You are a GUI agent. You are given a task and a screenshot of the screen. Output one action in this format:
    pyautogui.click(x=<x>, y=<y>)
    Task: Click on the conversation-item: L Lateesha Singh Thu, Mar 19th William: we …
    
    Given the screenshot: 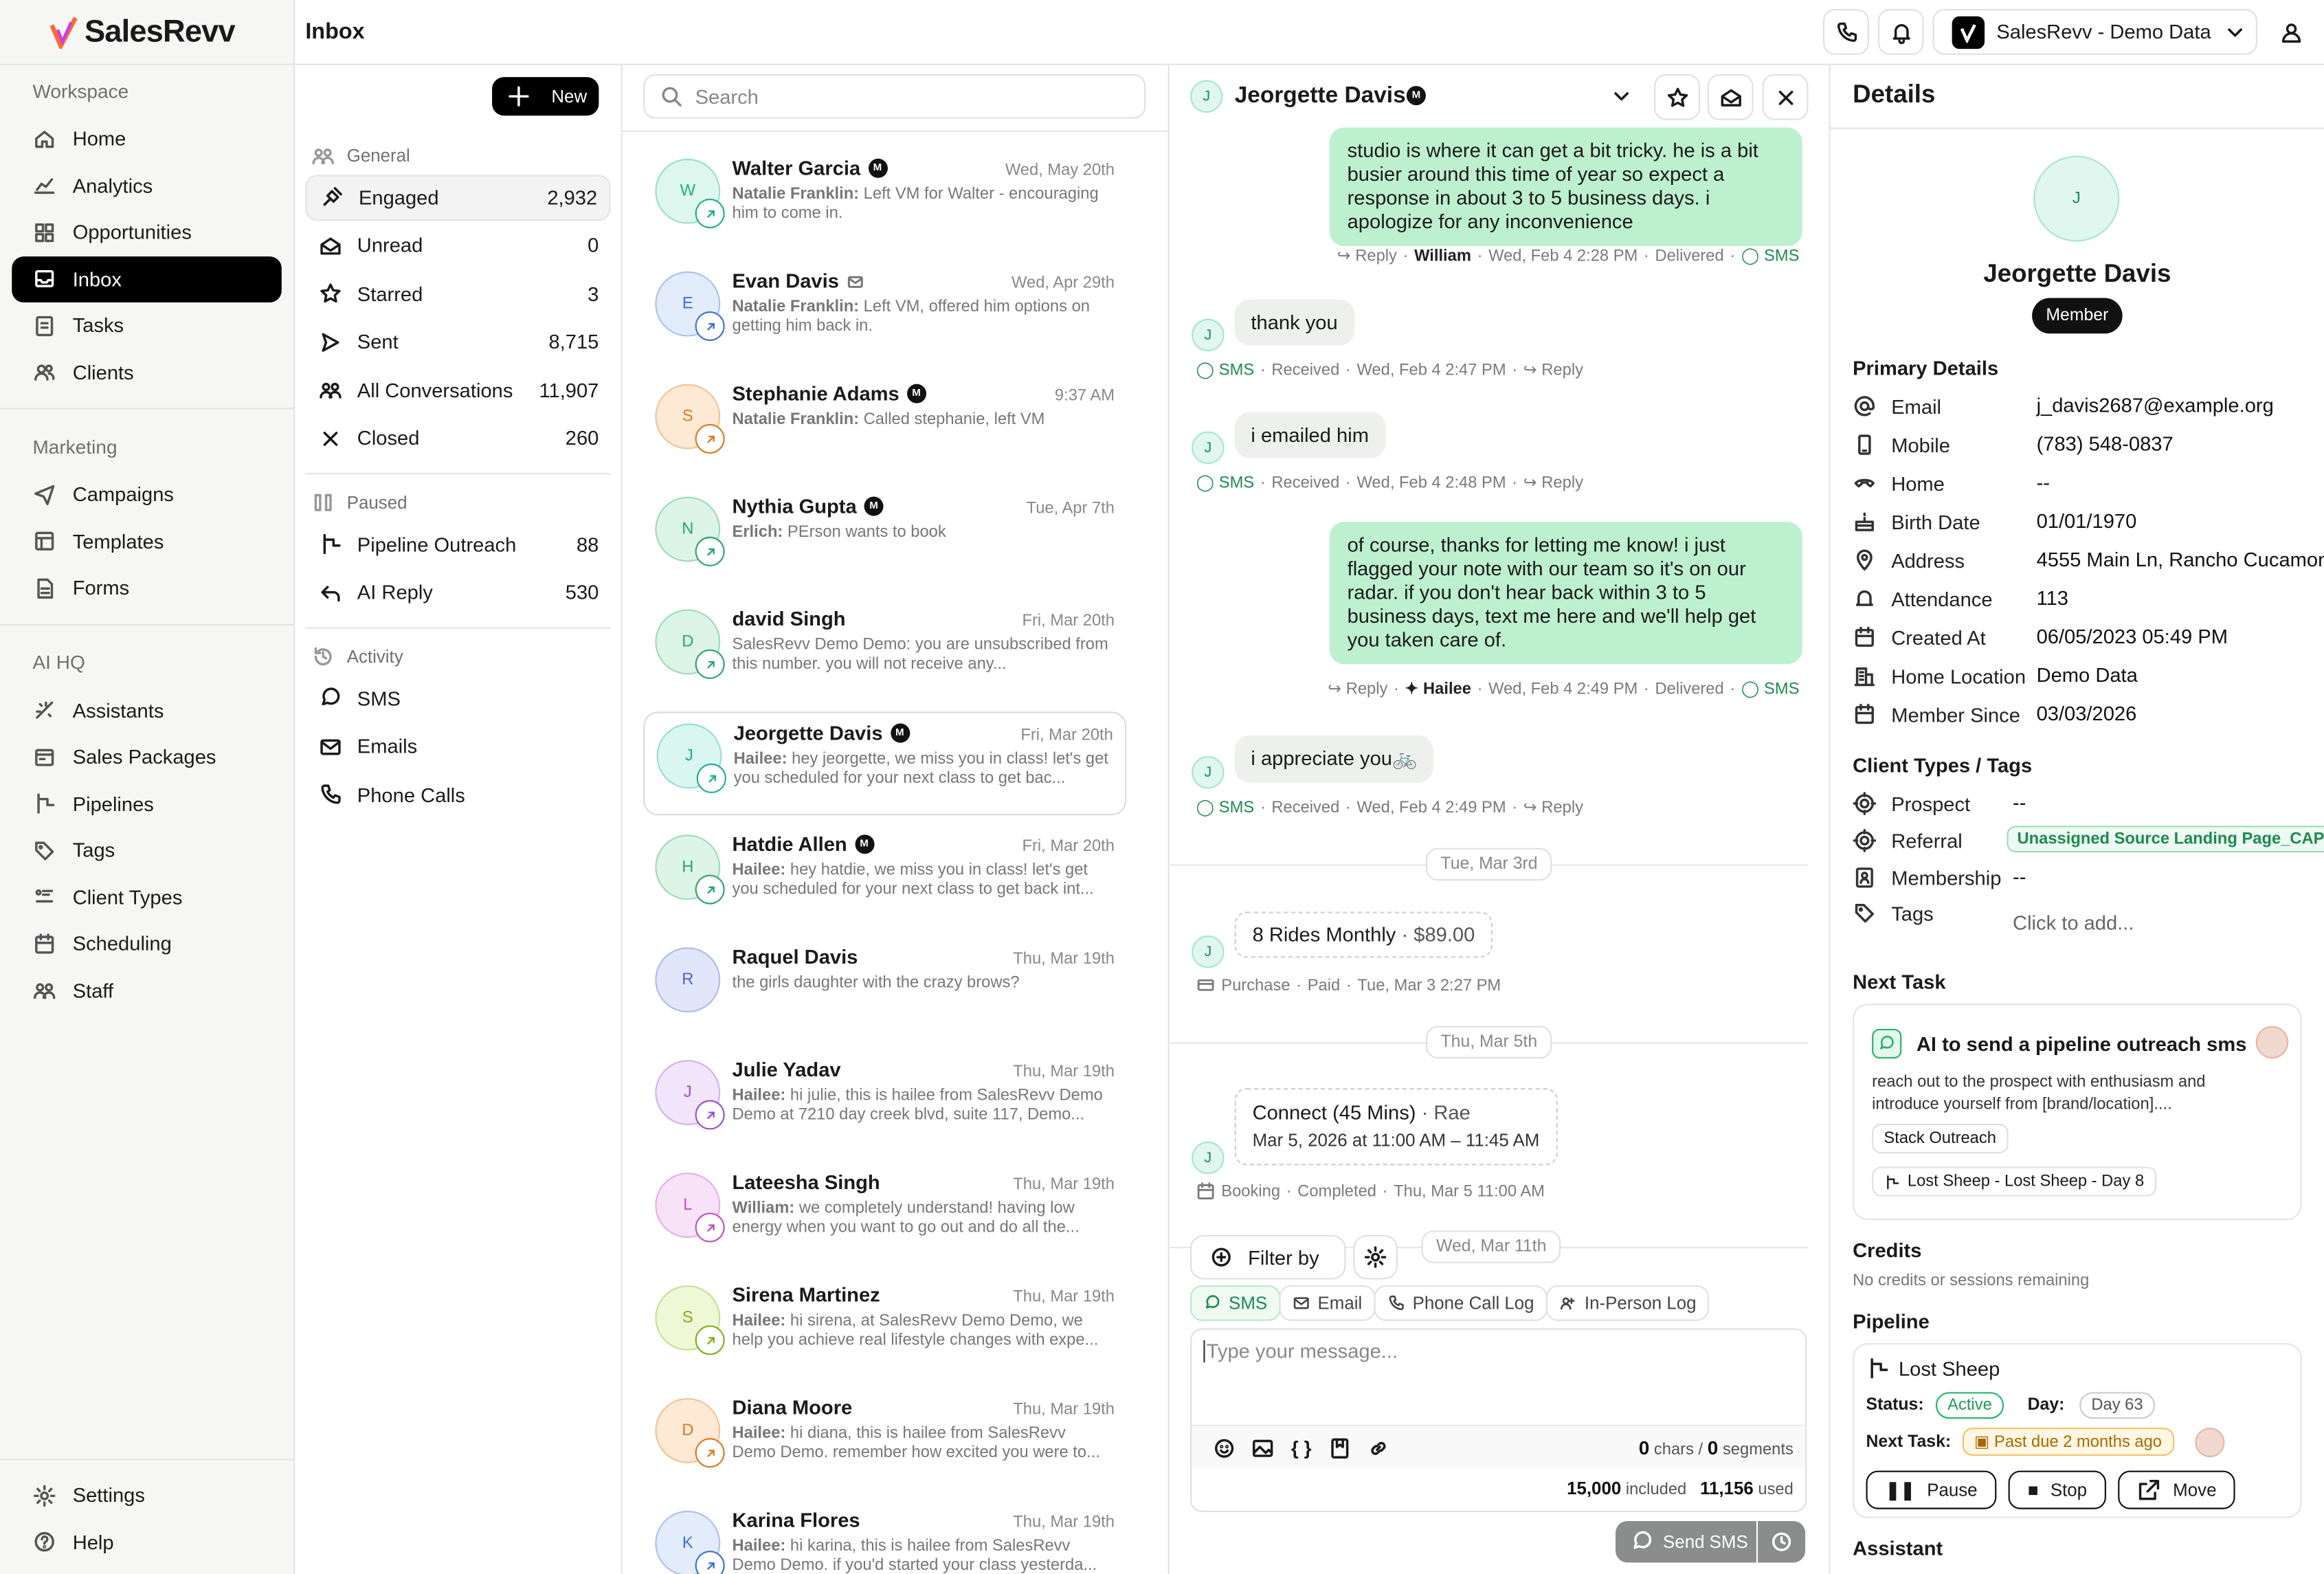 What is the action you would take?
    pyautogui.click(x=884, y=1214)
    